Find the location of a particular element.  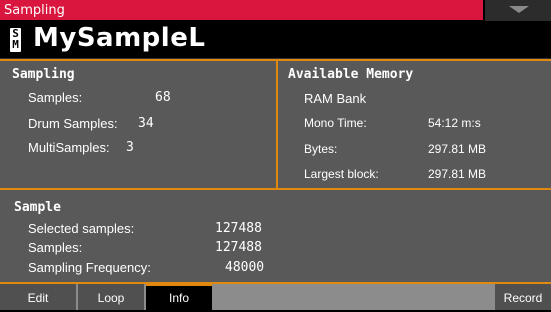

tab-record-label: Record is located at coordinates (523, 298).